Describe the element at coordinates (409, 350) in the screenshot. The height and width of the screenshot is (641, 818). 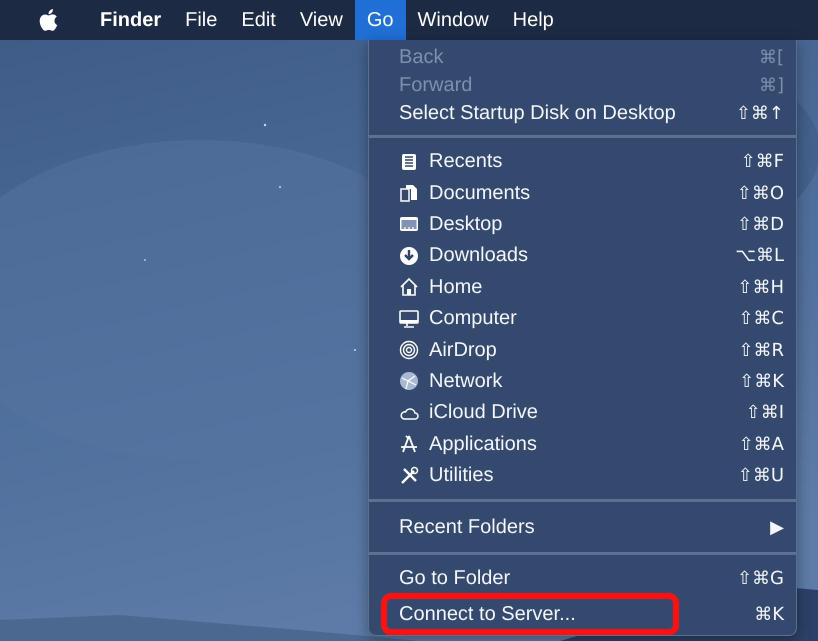
I see `airdrop-icon` at that location.